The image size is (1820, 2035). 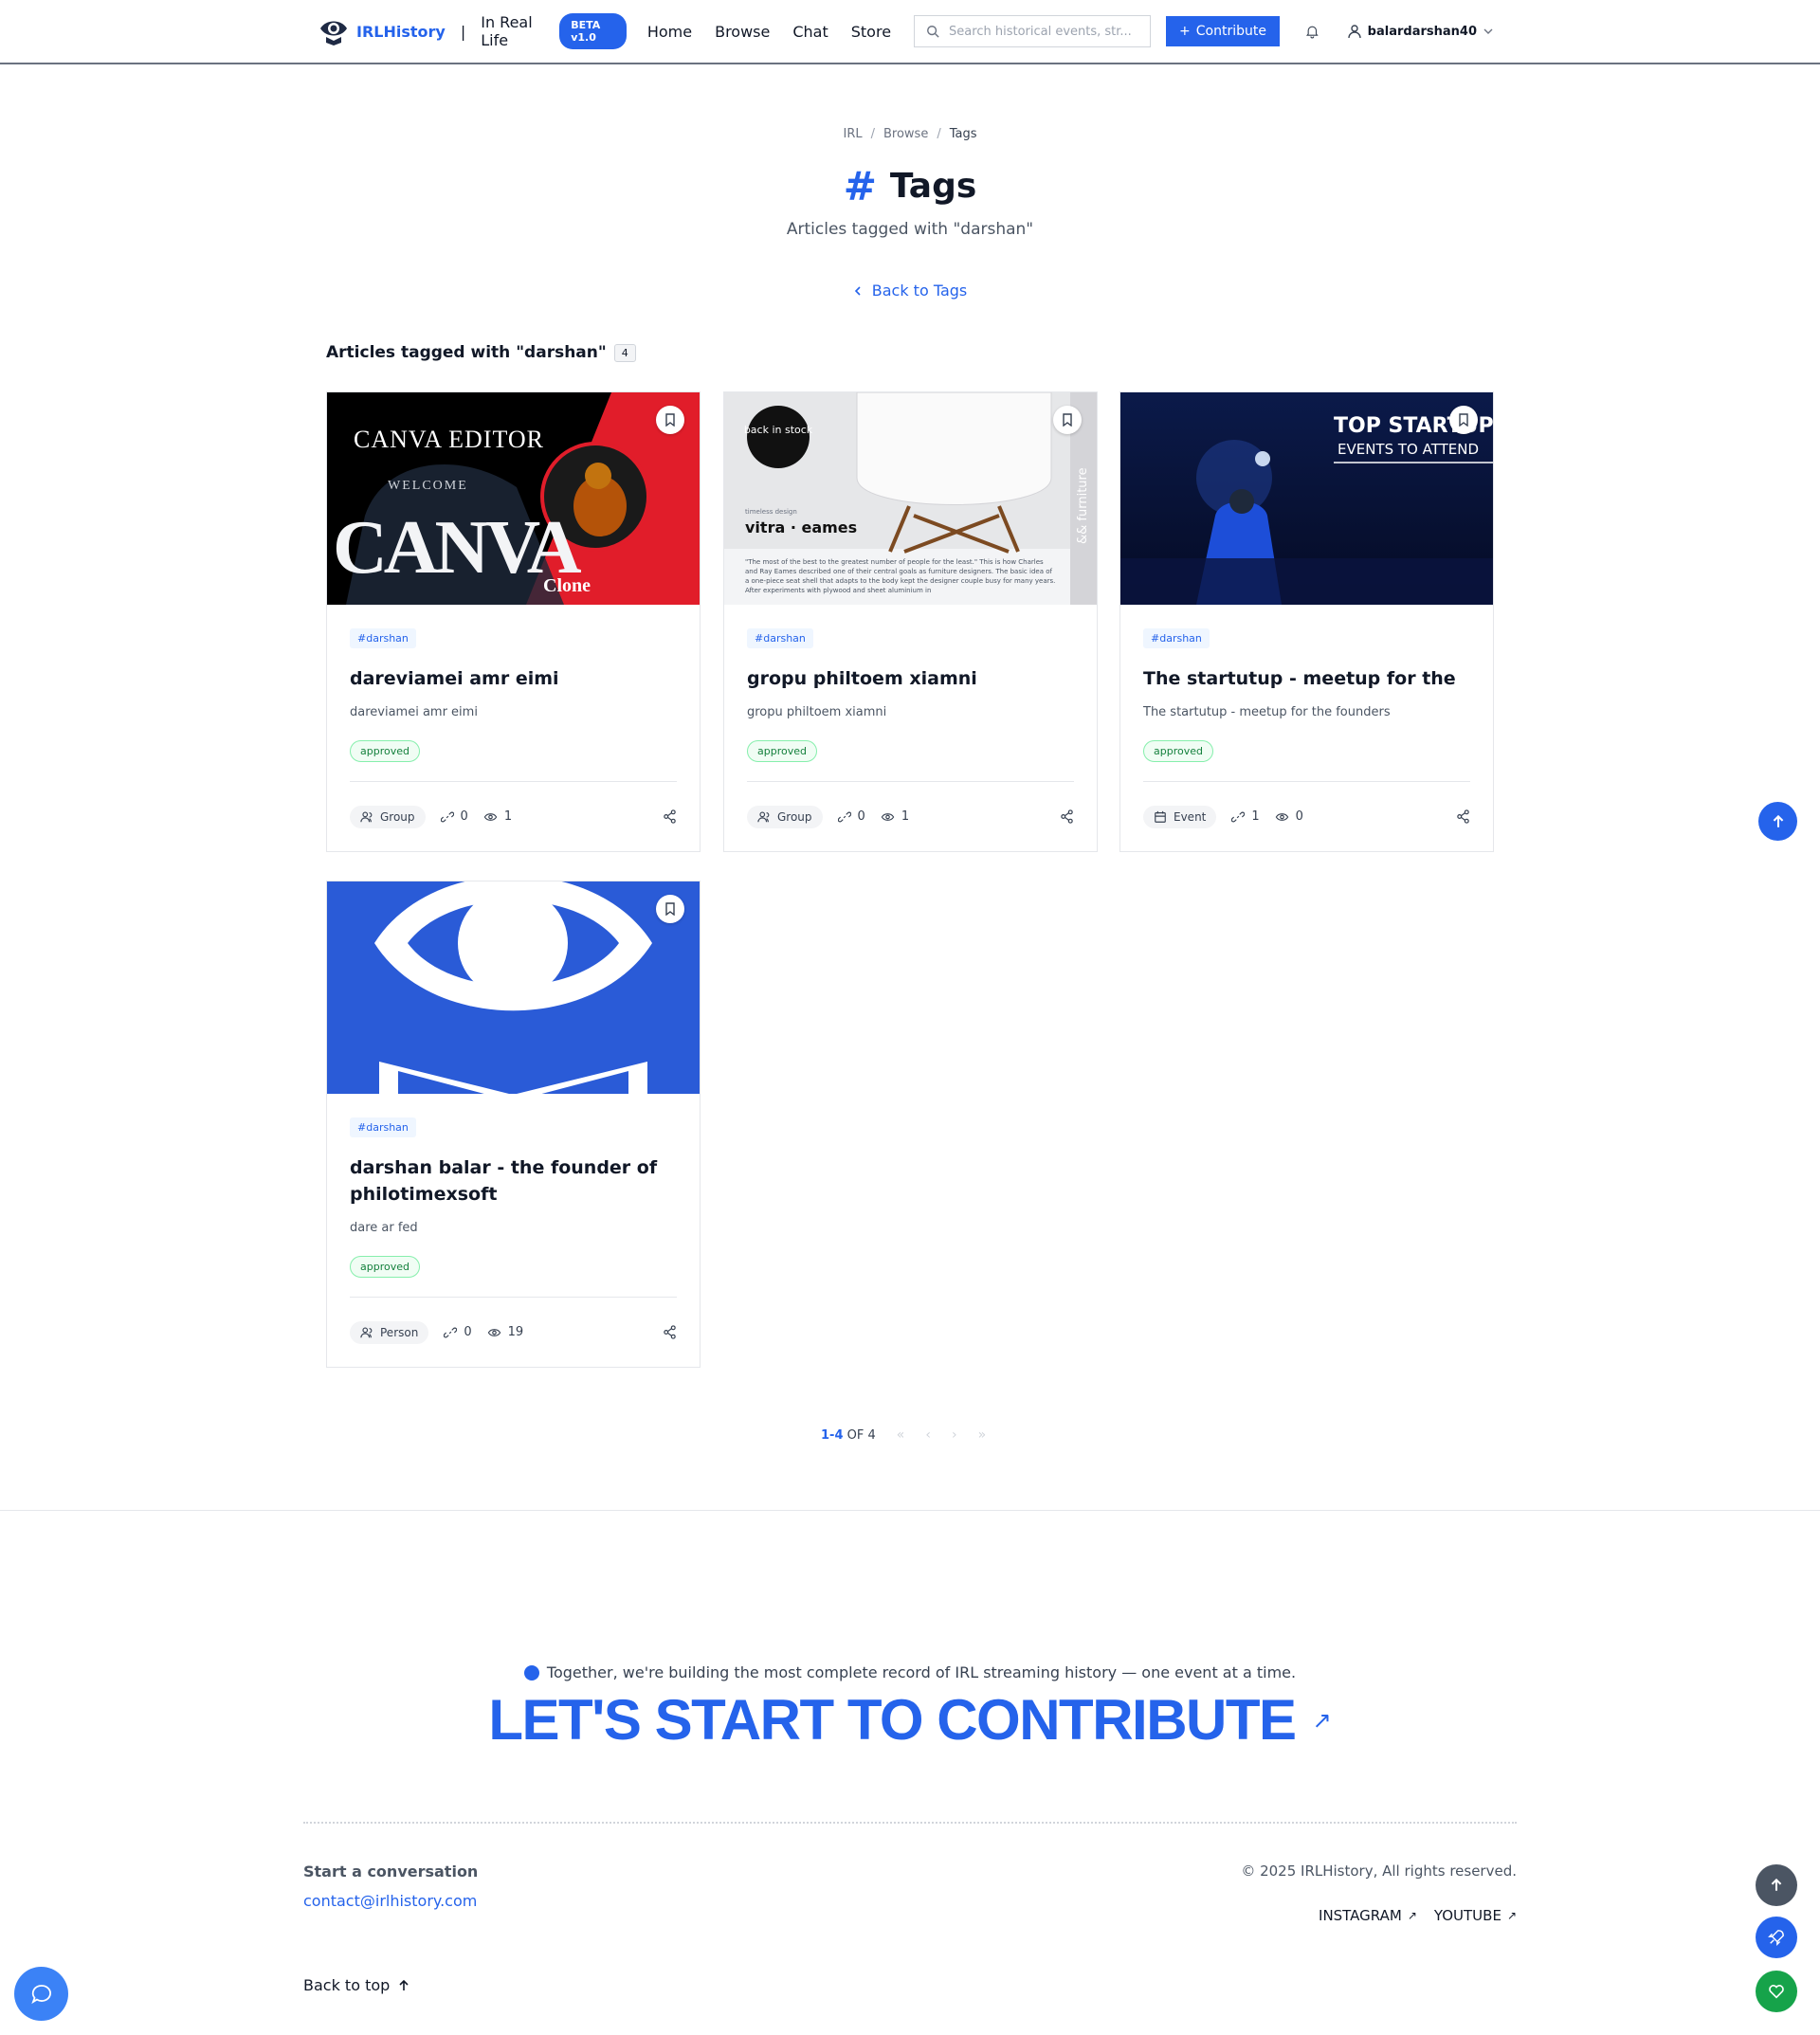 I want to click on article-count-badge: 4, so click(x=624, y=352).